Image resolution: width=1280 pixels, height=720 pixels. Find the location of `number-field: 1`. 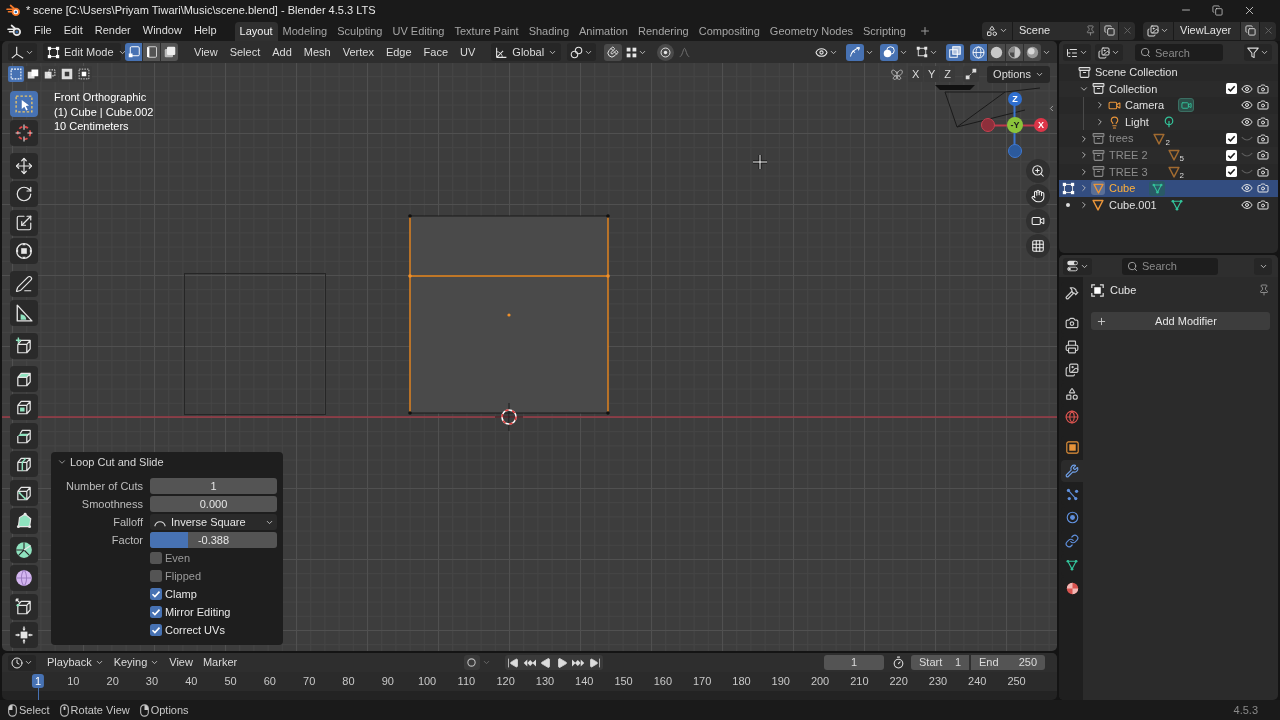

number-field: 1 is located at coordinates (213, 486).